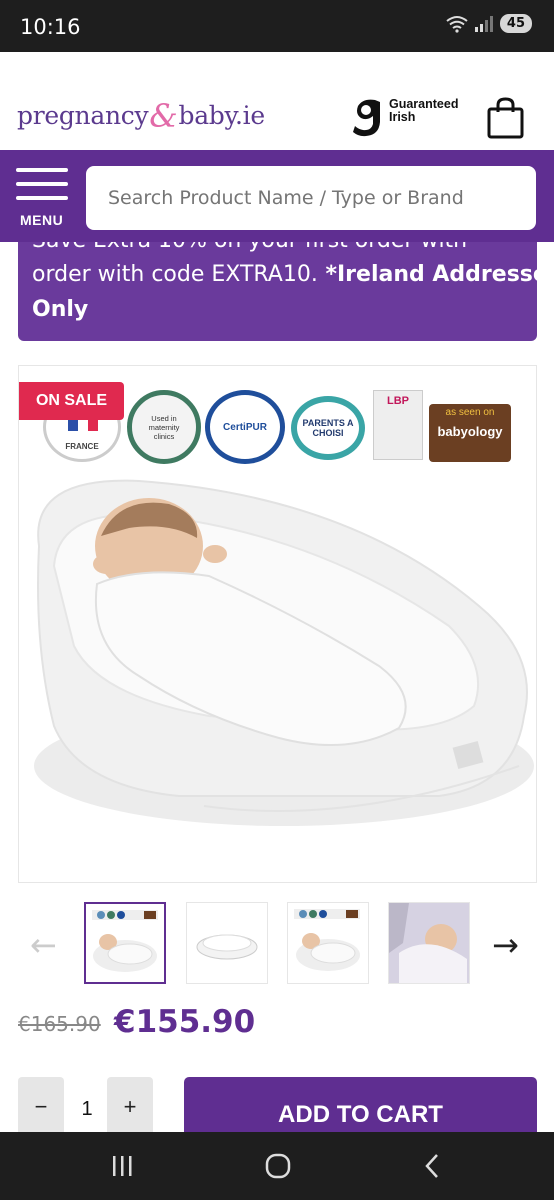 The width and height of the screenshot is (554, 1200). I want to click on wifi-icon, so click(457, 24).